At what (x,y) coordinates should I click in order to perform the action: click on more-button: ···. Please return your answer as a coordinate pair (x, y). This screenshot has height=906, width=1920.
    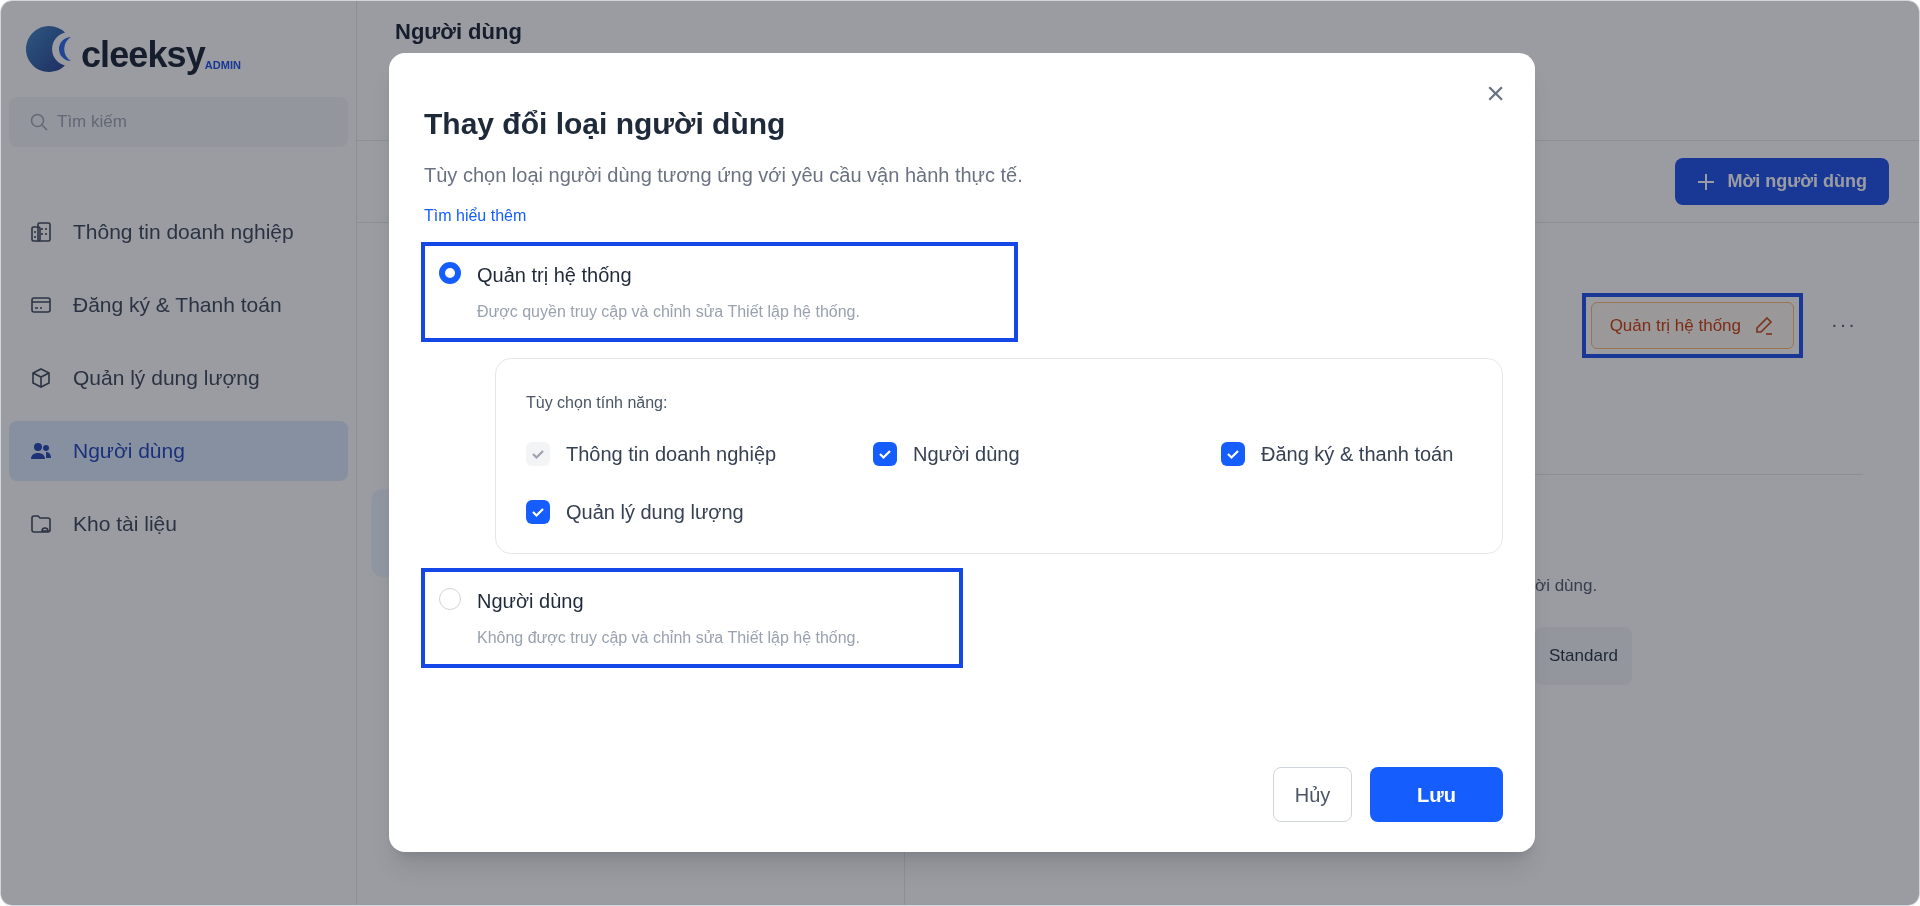
    Looking at the image, I should click on (1844, 324).